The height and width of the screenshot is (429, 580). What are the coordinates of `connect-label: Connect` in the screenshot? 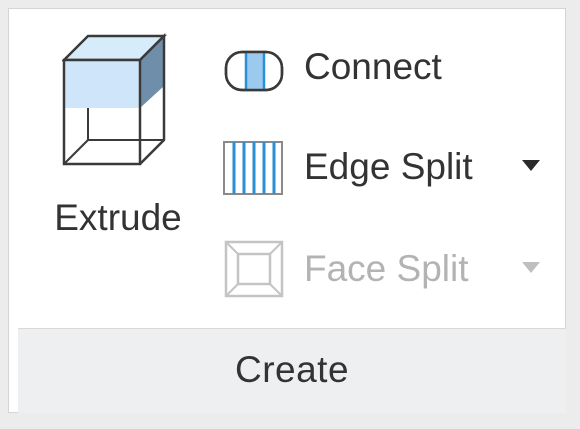 It's located at (373, 66).